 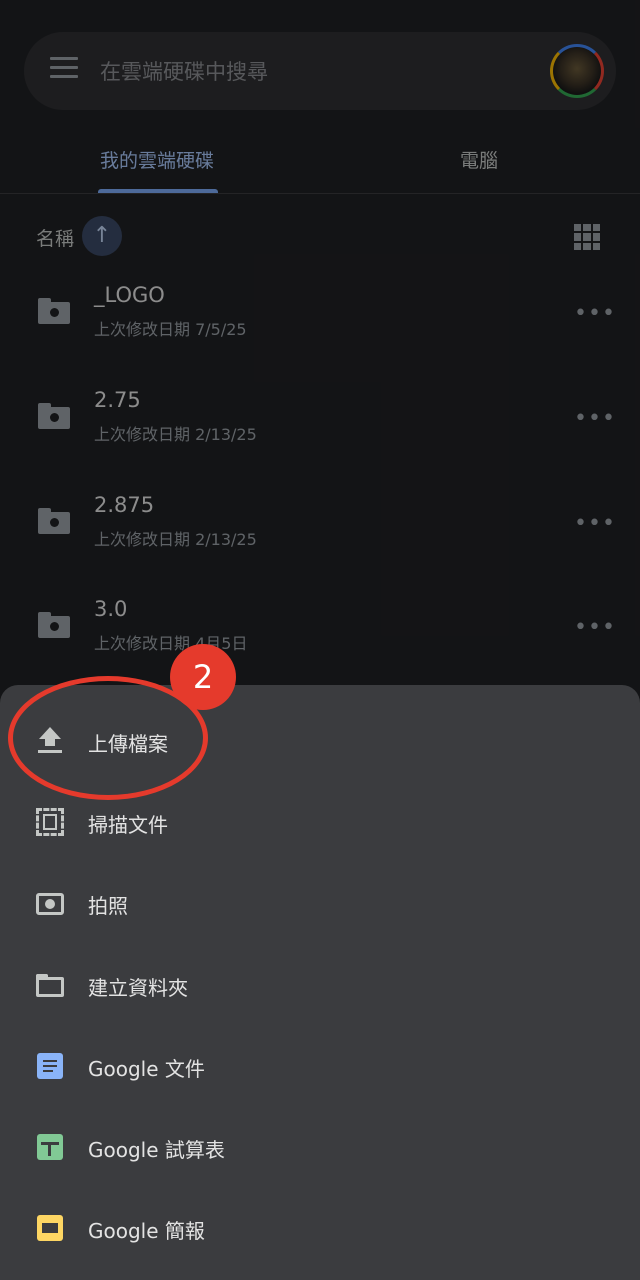 What do you see at coordinates (156, 1150) in the screenshot?
I see `google-sheets-label: Google 試算表` at bounding box center [156, 1150].